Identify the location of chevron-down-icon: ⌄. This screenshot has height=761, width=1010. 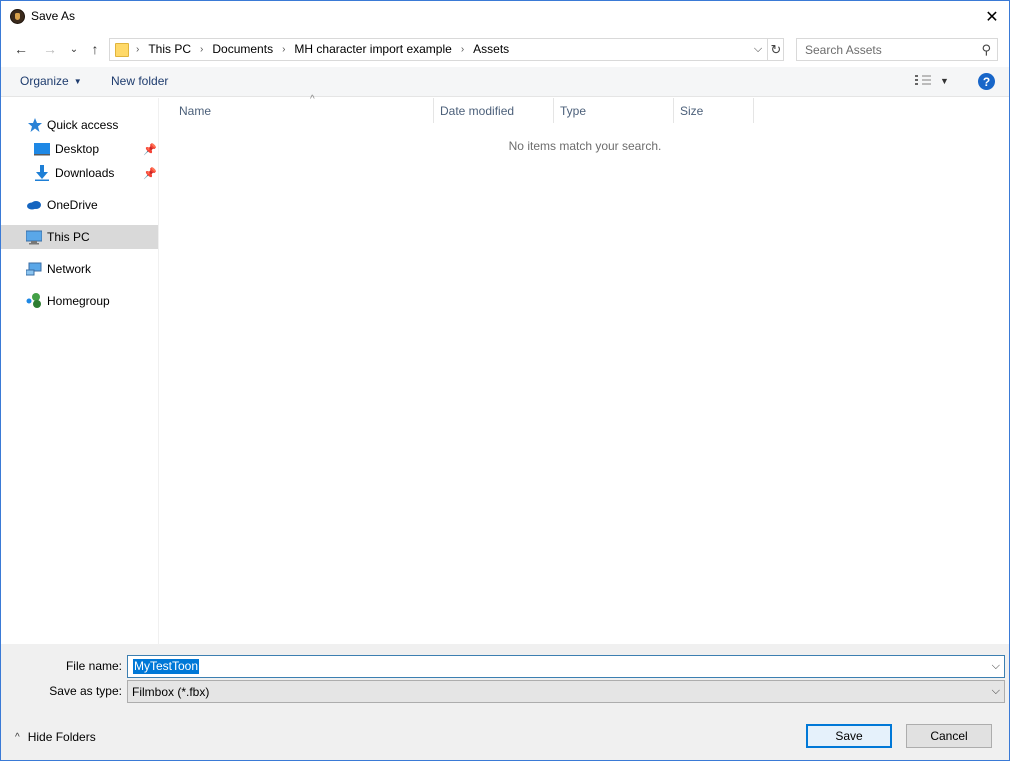
(74, 49).